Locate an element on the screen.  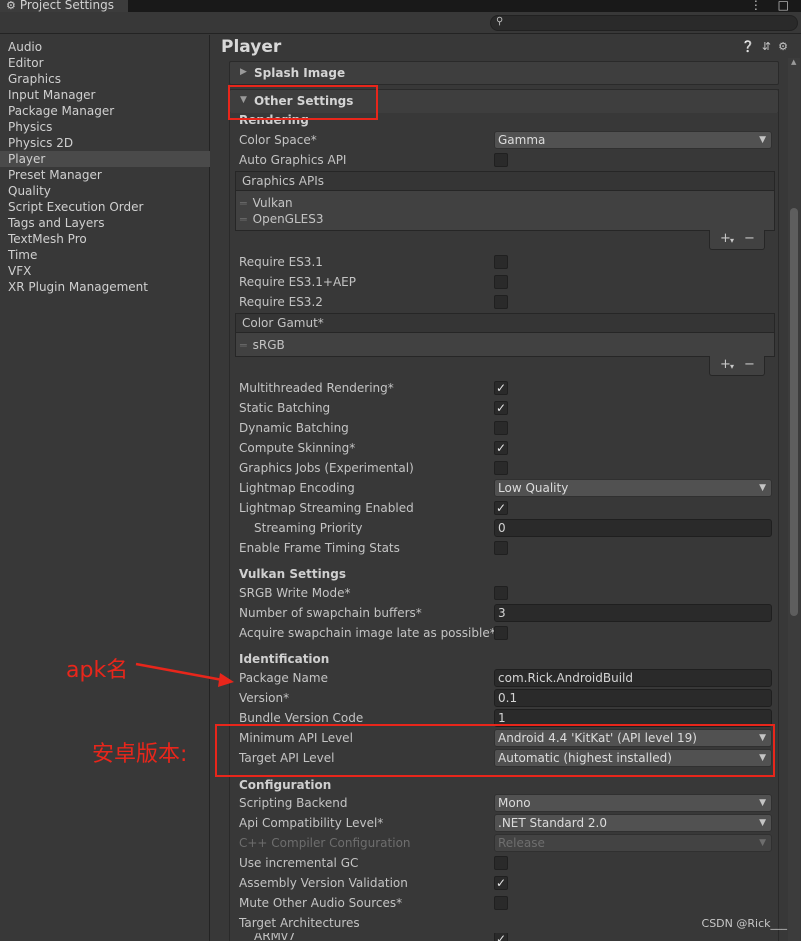
auto-graphics-api-label: Auto Graphics API is located at coordinates (293, 160).